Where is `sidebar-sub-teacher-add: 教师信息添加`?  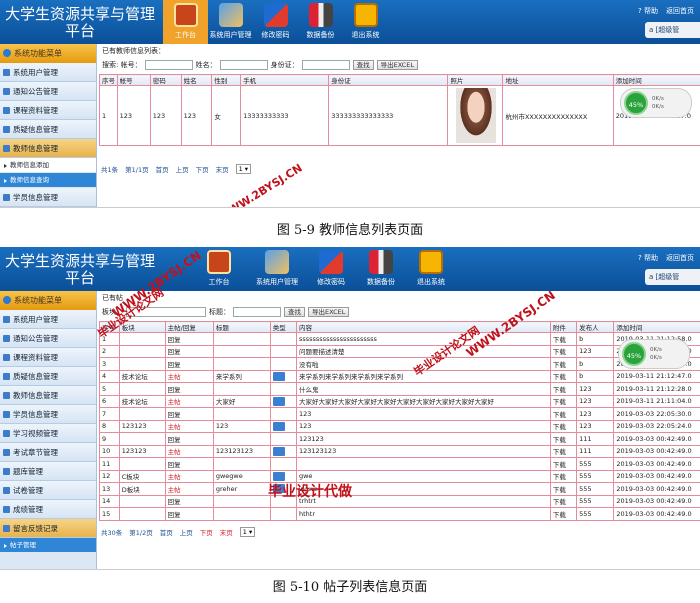 sidebar-sub-teacher-add: 教师信息添加 is located at coordinates (48, 165).